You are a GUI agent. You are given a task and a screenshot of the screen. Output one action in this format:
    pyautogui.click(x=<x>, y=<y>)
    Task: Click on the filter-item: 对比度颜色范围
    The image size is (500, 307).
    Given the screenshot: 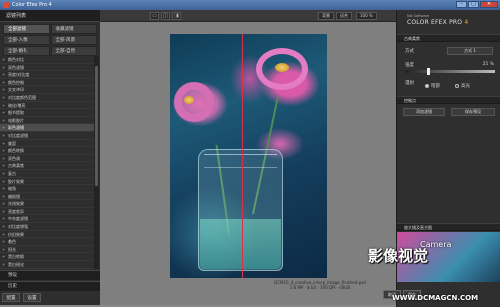 What is the action you would take?
    pyautogui.click(x=48, y=98)
    